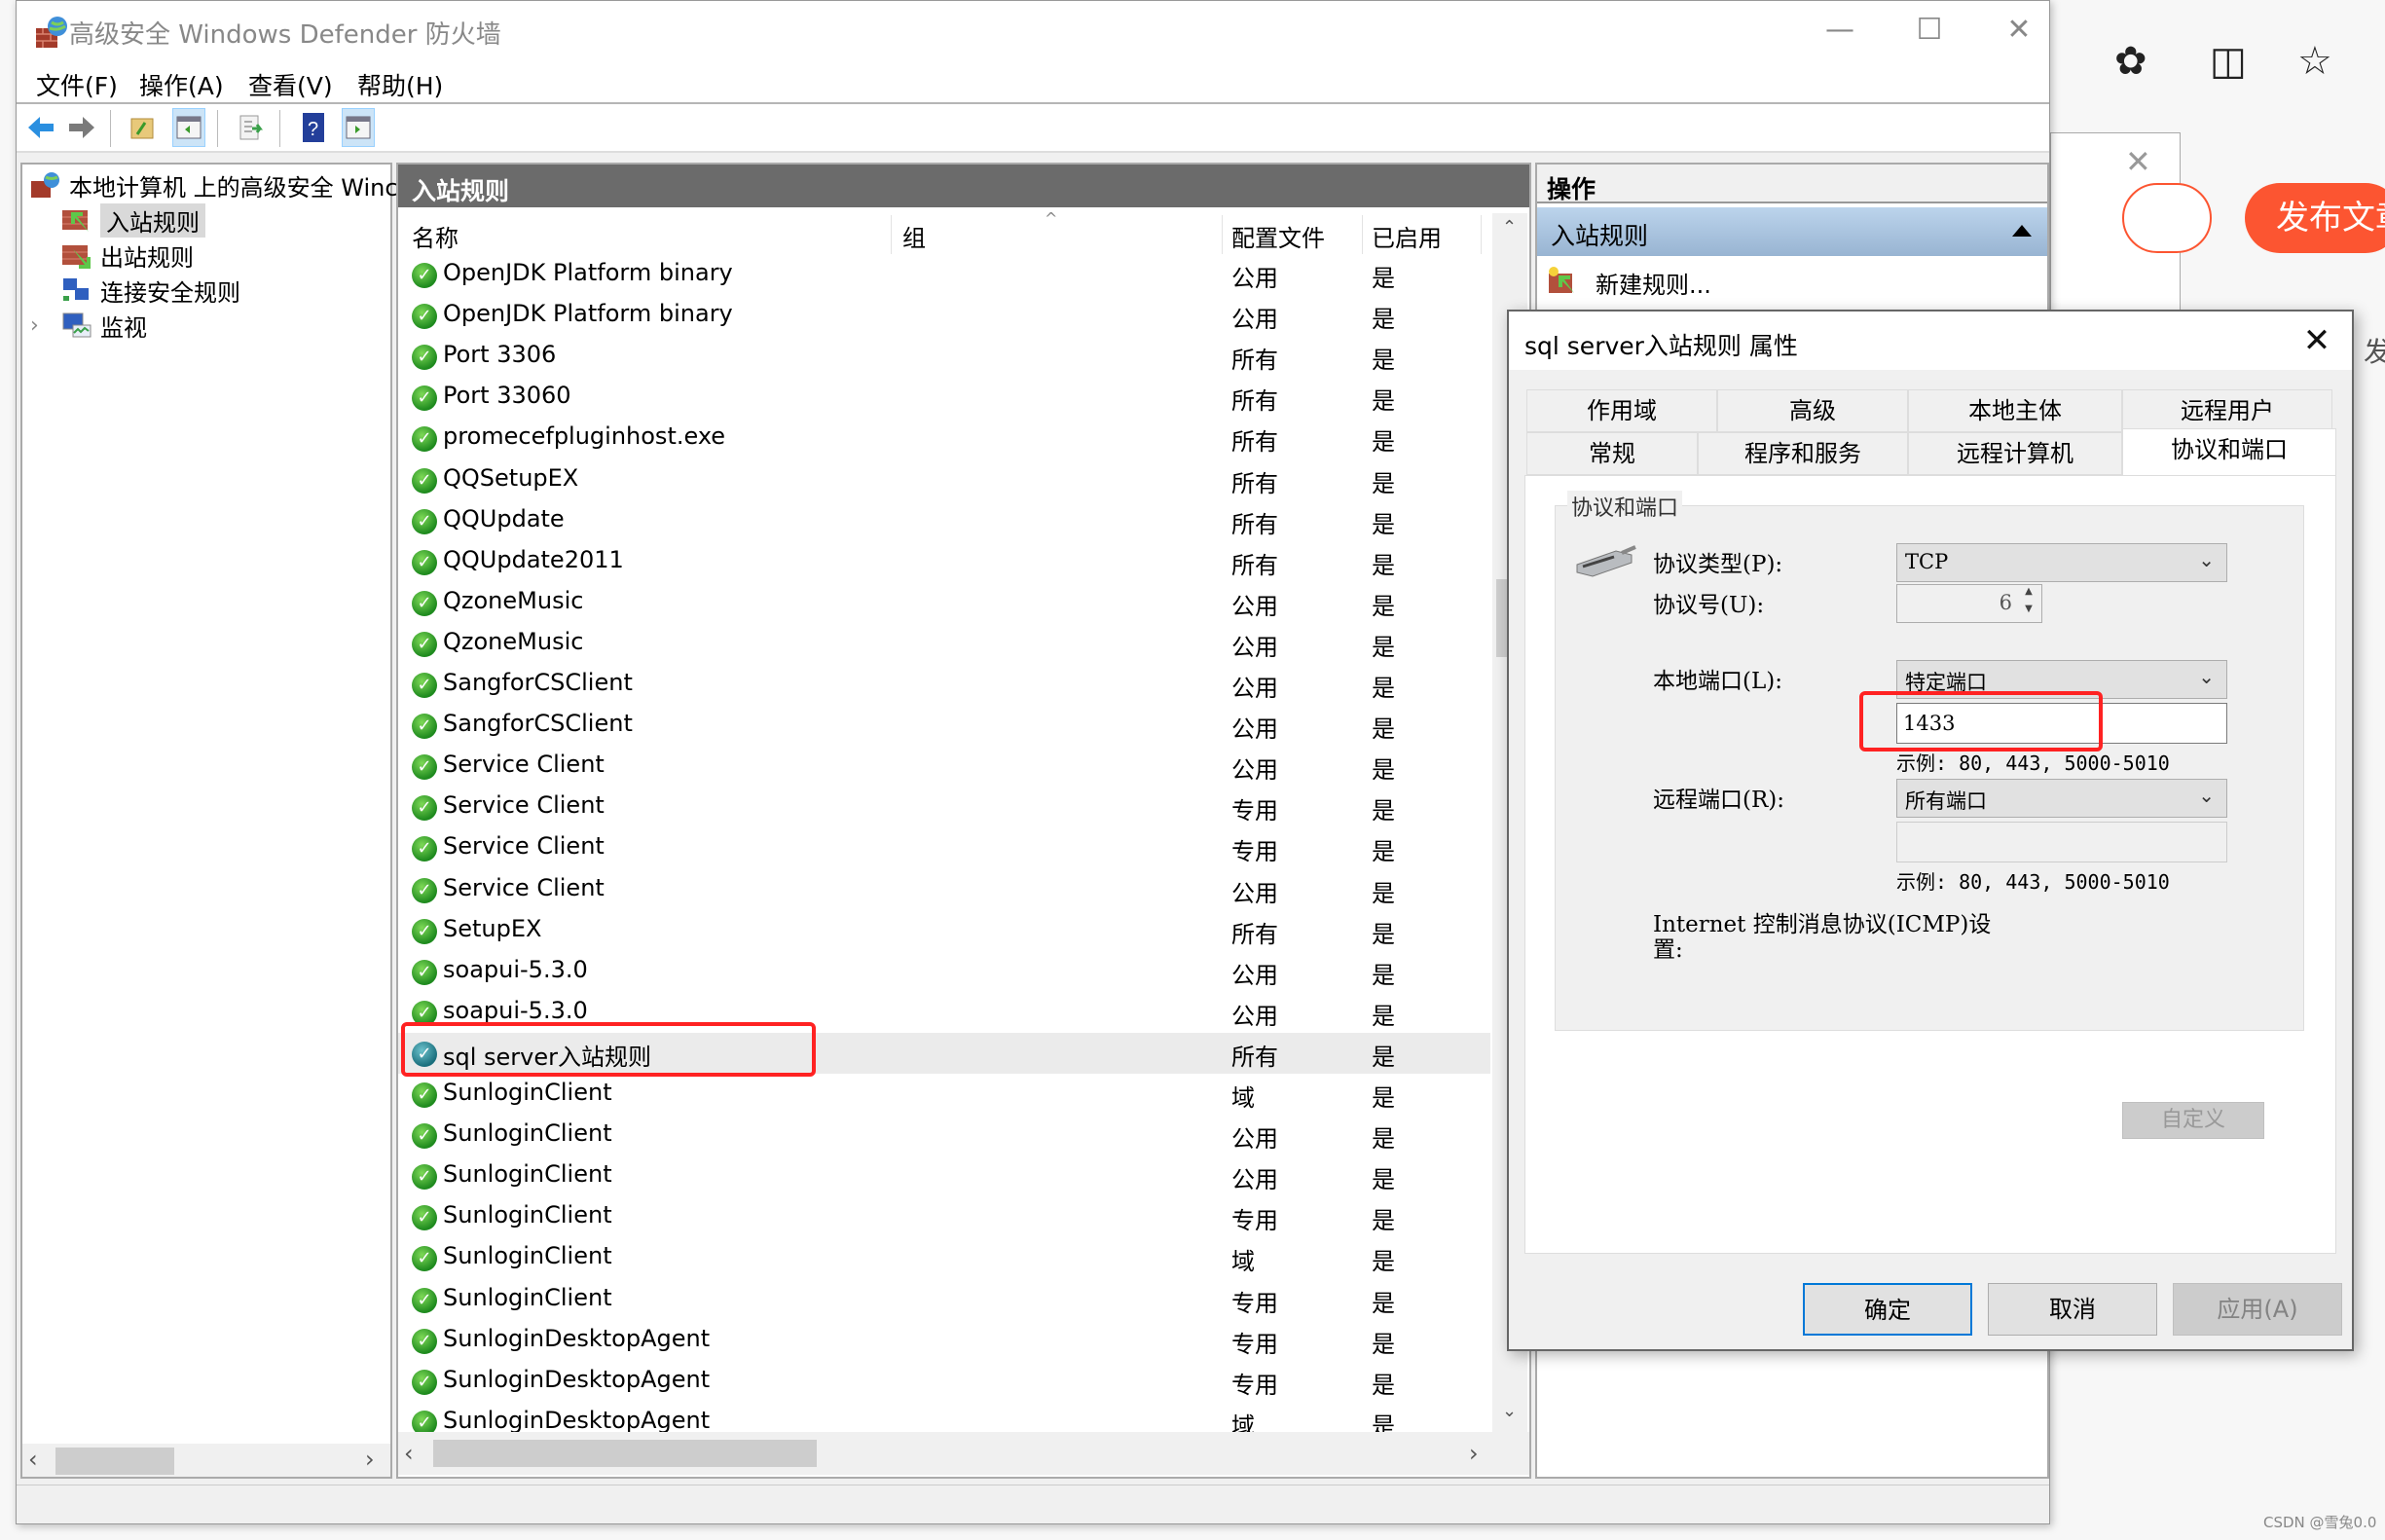  Describe the element at coordinates (150, 290) in the screenshot. I see `tree-item-connection-security-rules: 连接安全规则` at that location.